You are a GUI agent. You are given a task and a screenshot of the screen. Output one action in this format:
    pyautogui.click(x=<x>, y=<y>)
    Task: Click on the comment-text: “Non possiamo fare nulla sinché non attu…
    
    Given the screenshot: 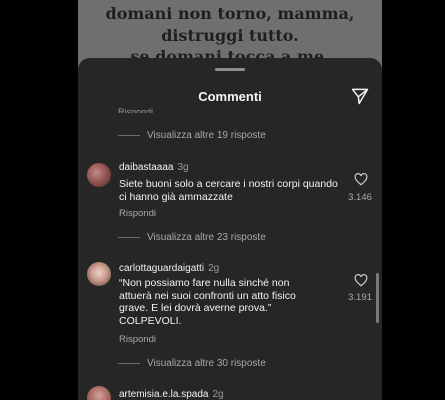 What is the action you would take?
    pyautogui.click(x=207, y=302)
    